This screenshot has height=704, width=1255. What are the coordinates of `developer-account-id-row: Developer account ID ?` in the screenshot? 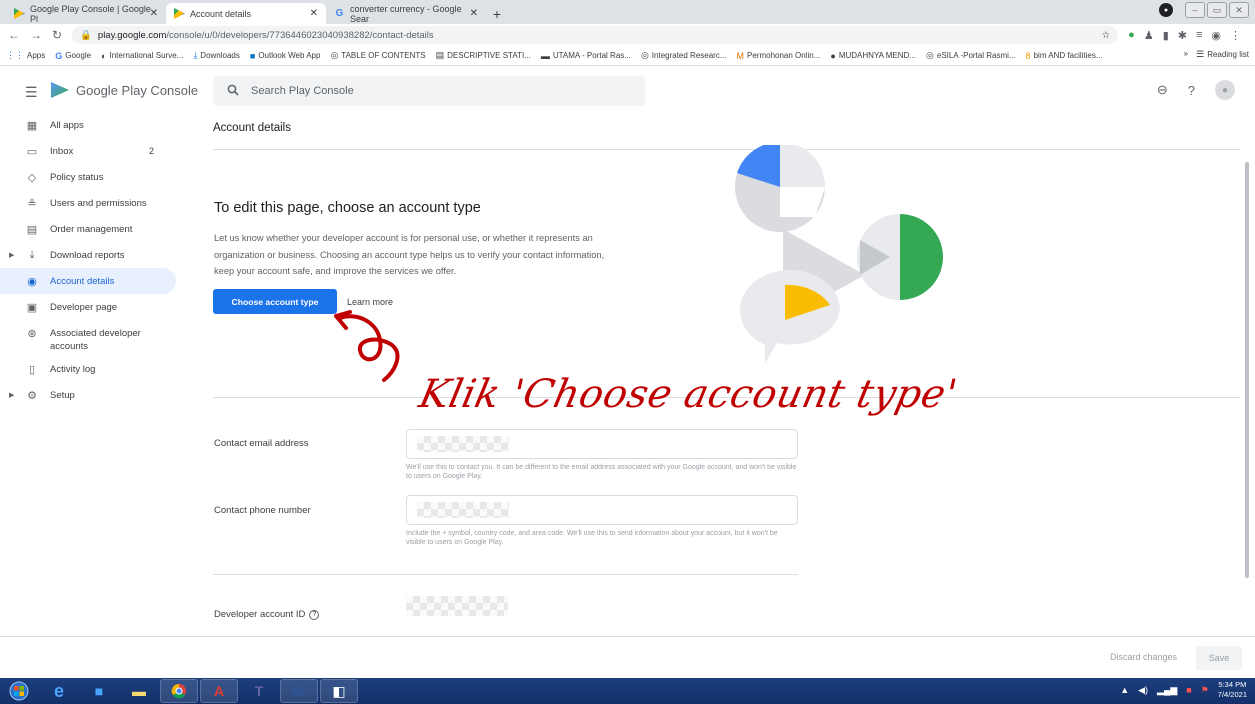 It's located at (267, 614).